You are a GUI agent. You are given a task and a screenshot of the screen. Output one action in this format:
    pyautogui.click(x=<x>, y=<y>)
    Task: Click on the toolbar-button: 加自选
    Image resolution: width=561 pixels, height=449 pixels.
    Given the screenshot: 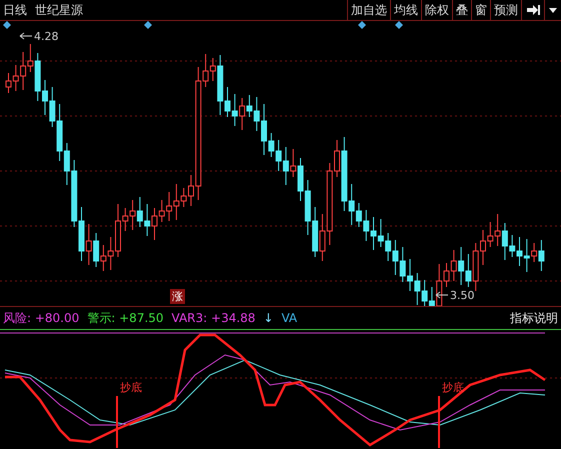 What is the action you would take?
    pyautogui.click(x=368, y=10)
    